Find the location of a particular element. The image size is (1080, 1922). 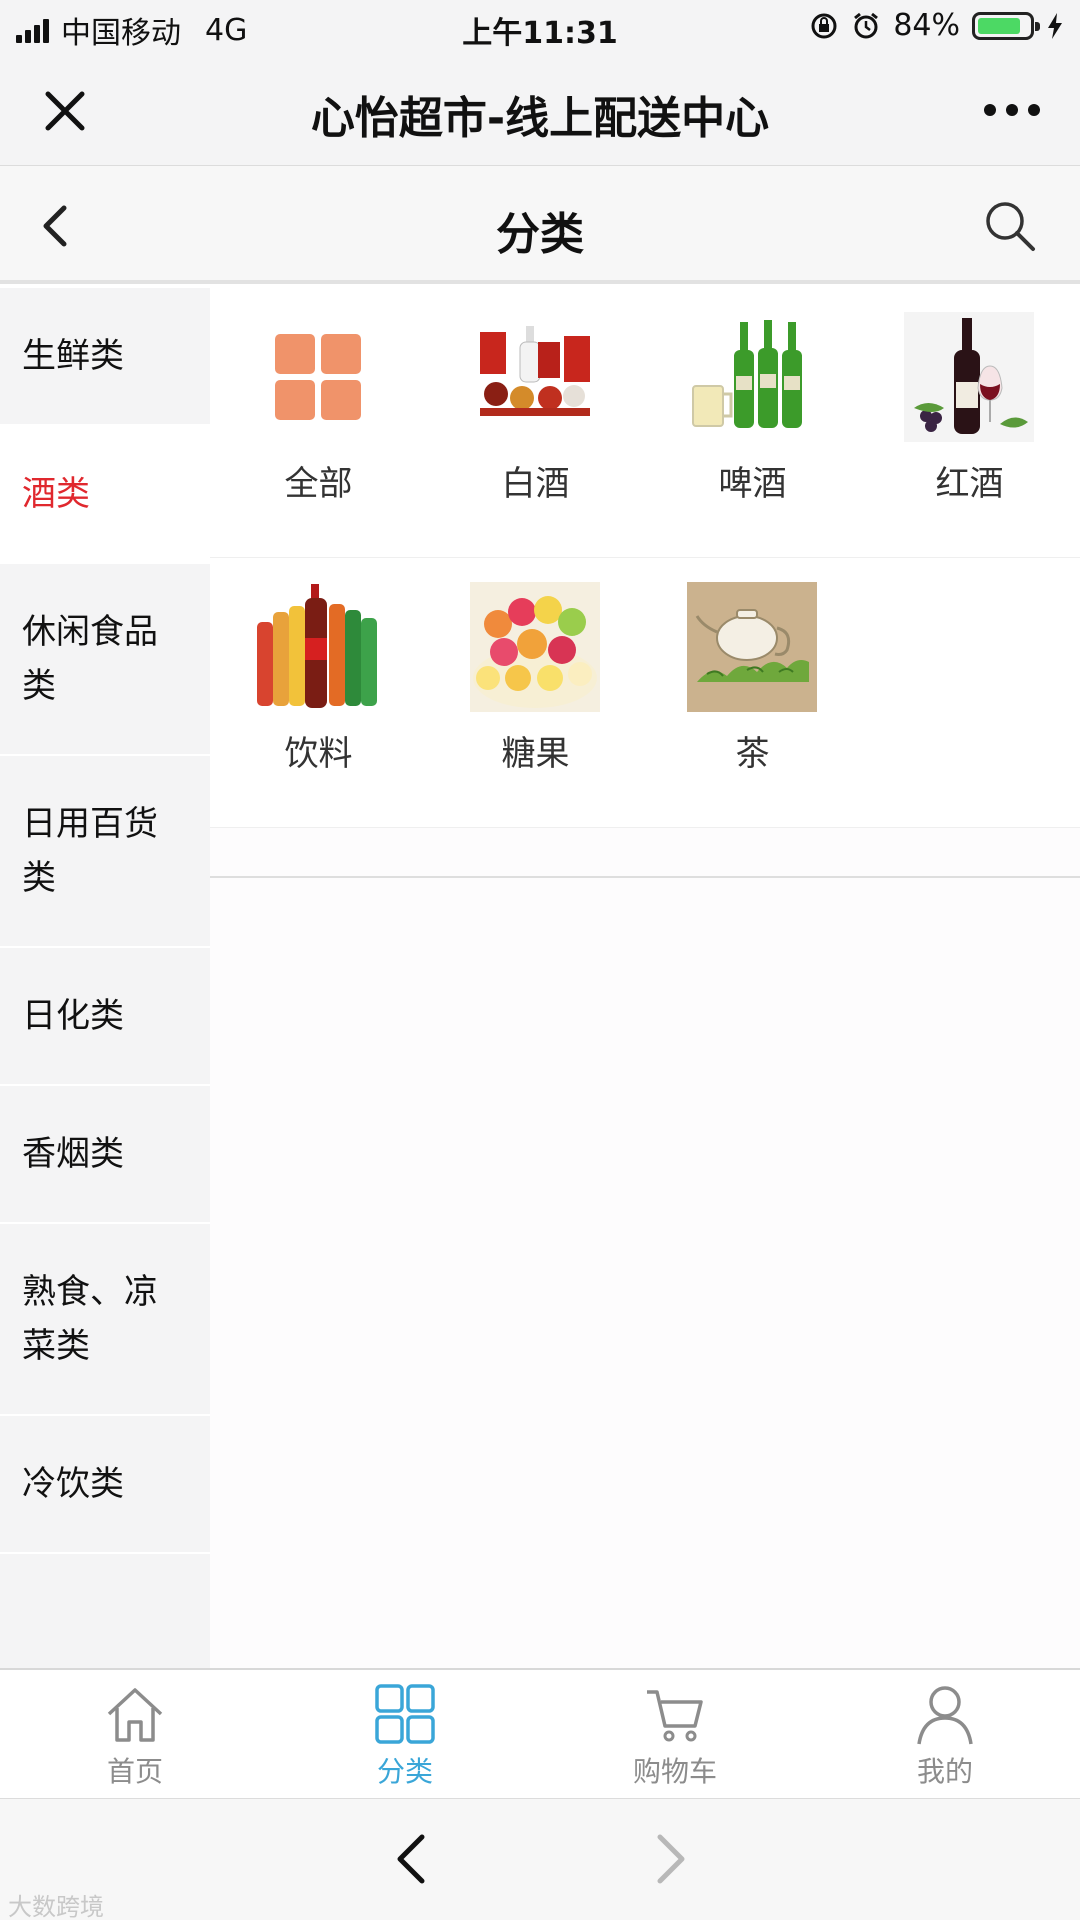

status-right: 84% is located at coordinates (936, 25).